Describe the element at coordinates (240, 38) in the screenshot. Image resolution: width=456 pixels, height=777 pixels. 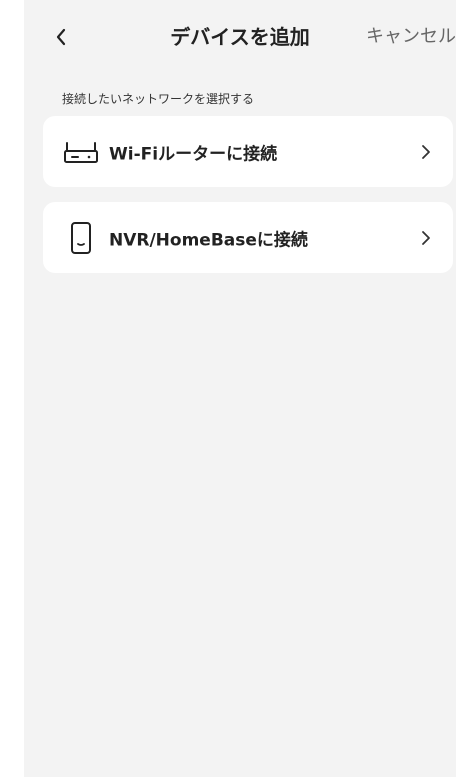
I see `header: デバイスを追加 キャンセル` at that location.